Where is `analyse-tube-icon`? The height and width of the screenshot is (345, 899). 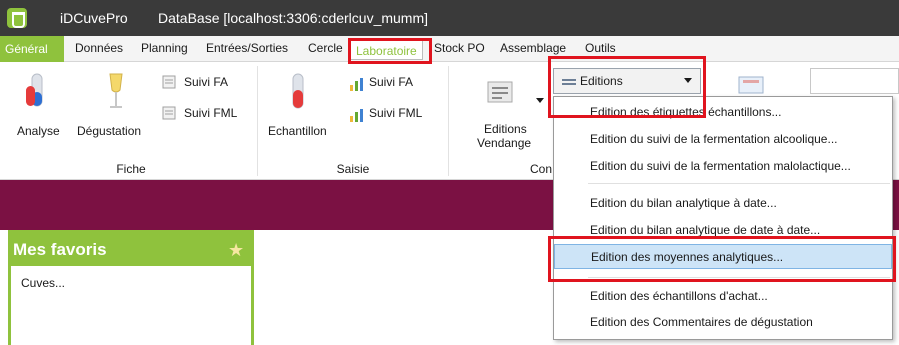
analyse-tube-icon is located at coordinates (36, 92).